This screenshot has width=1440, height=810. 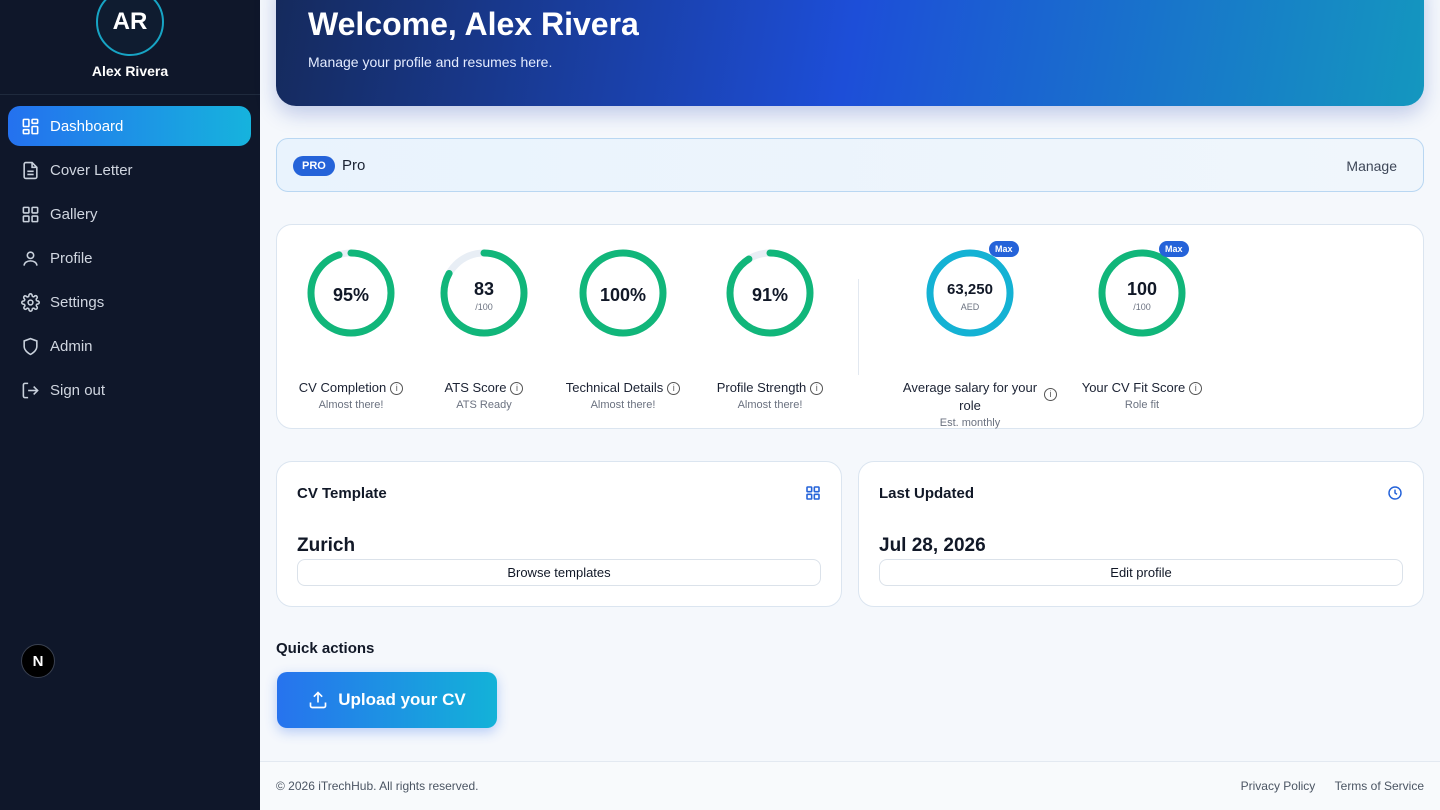 What do you see at coordinates (71, 346) in the screenshot?
I see `sidebar-item-label: Admin` at bounding box center [71, 346].